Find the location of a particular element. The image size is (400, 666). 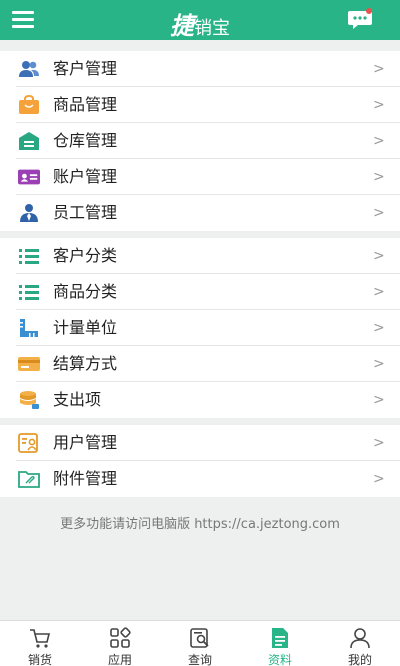

tab-data: 资料 is located at coordinates (280, 643).